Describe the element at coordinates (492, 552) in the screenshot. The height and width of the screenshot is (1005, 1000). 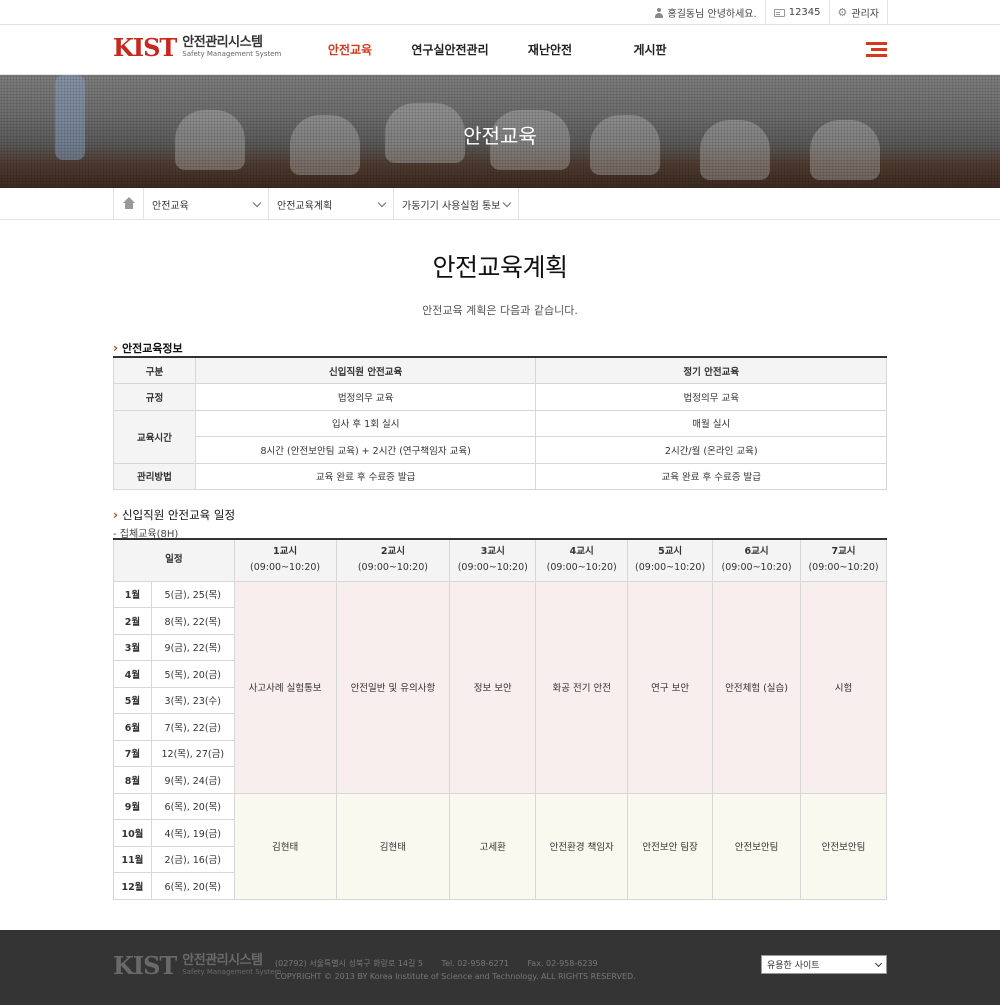
I see `period-name: 3교시` at that location.